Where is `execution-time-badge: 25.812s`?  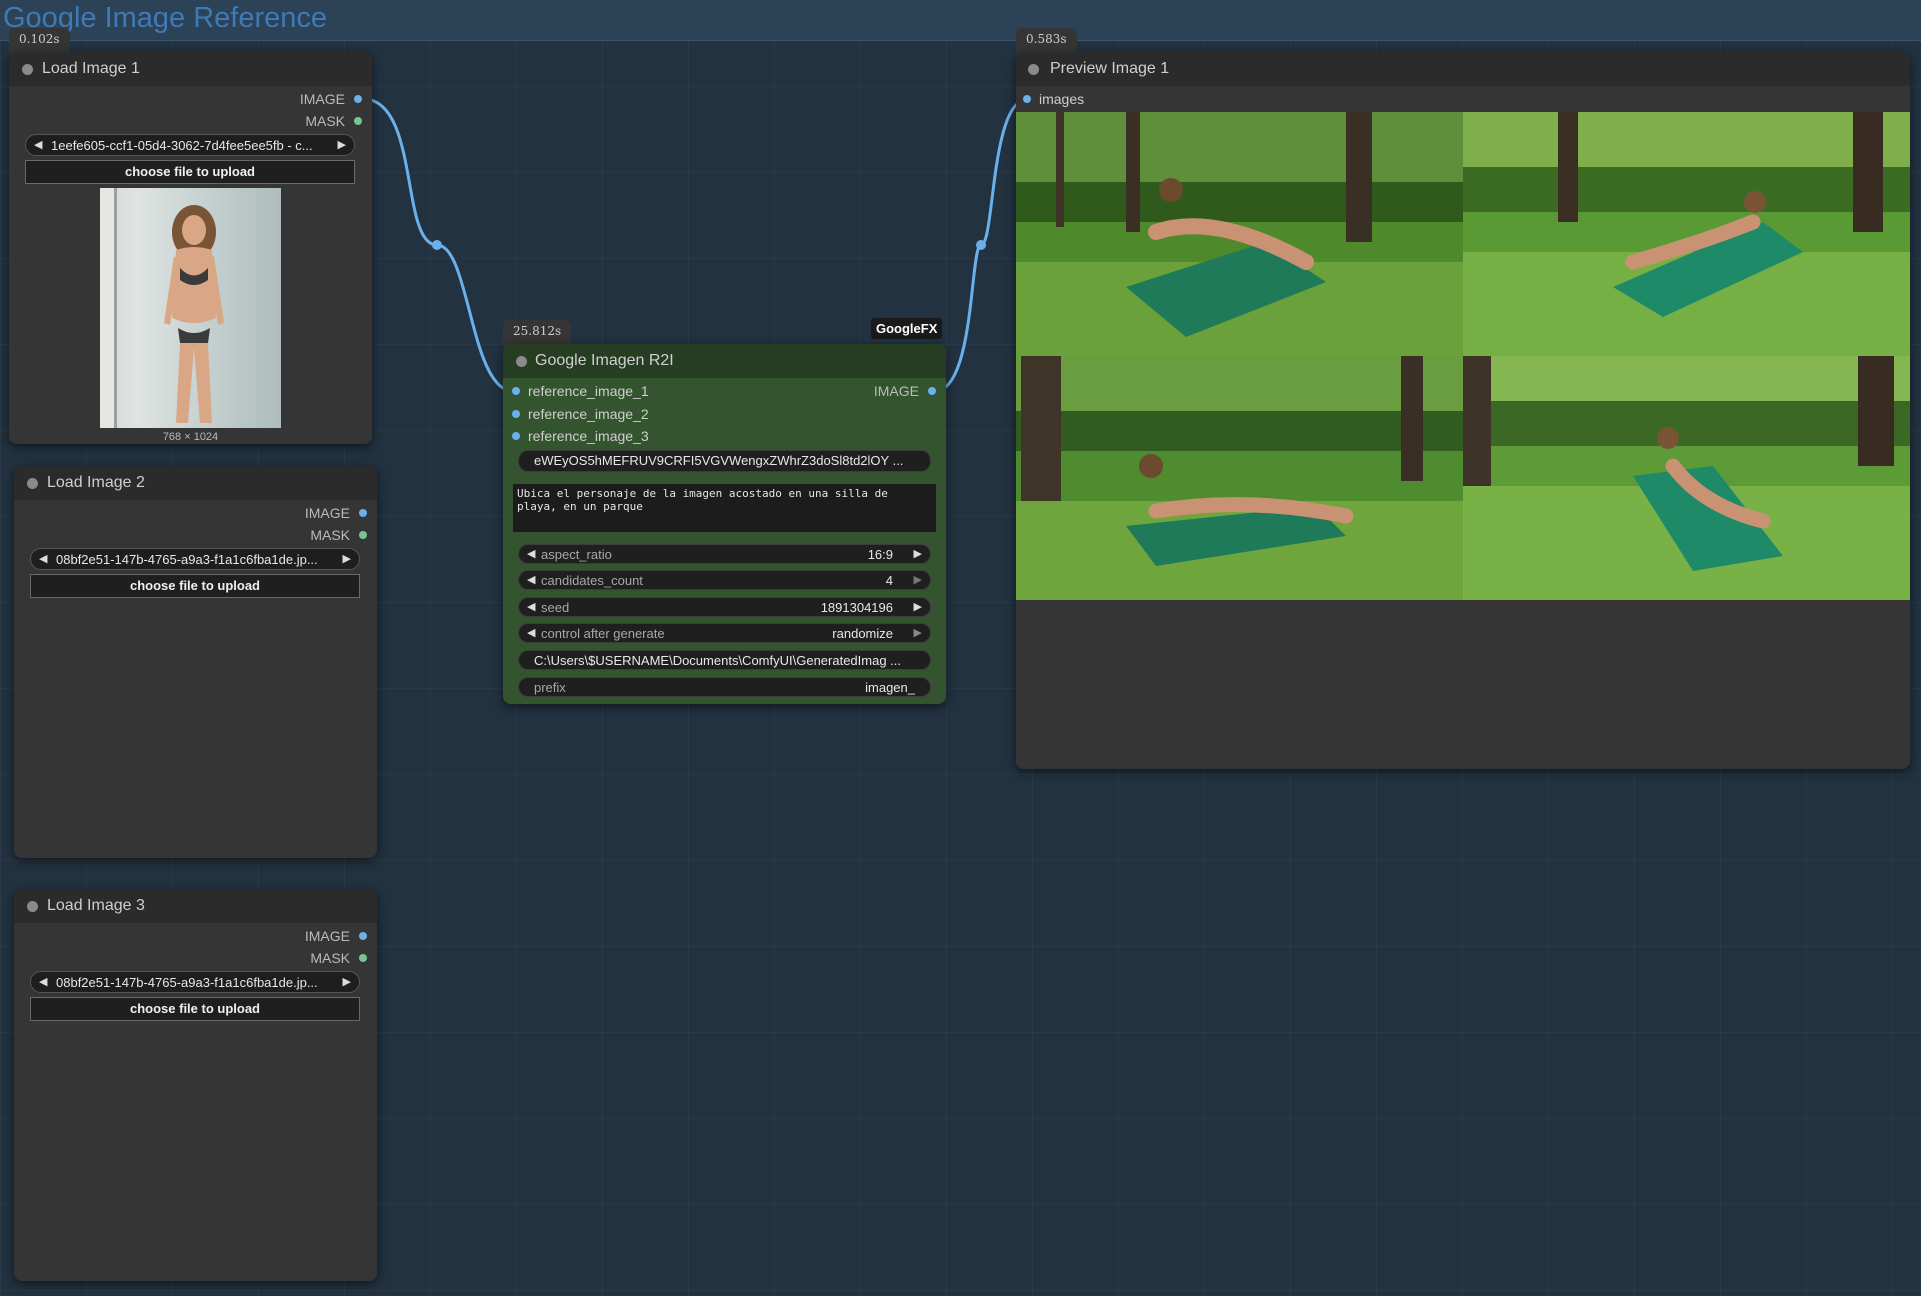
execution-time-badge: 25.812s is located at coordinates (537, 333).